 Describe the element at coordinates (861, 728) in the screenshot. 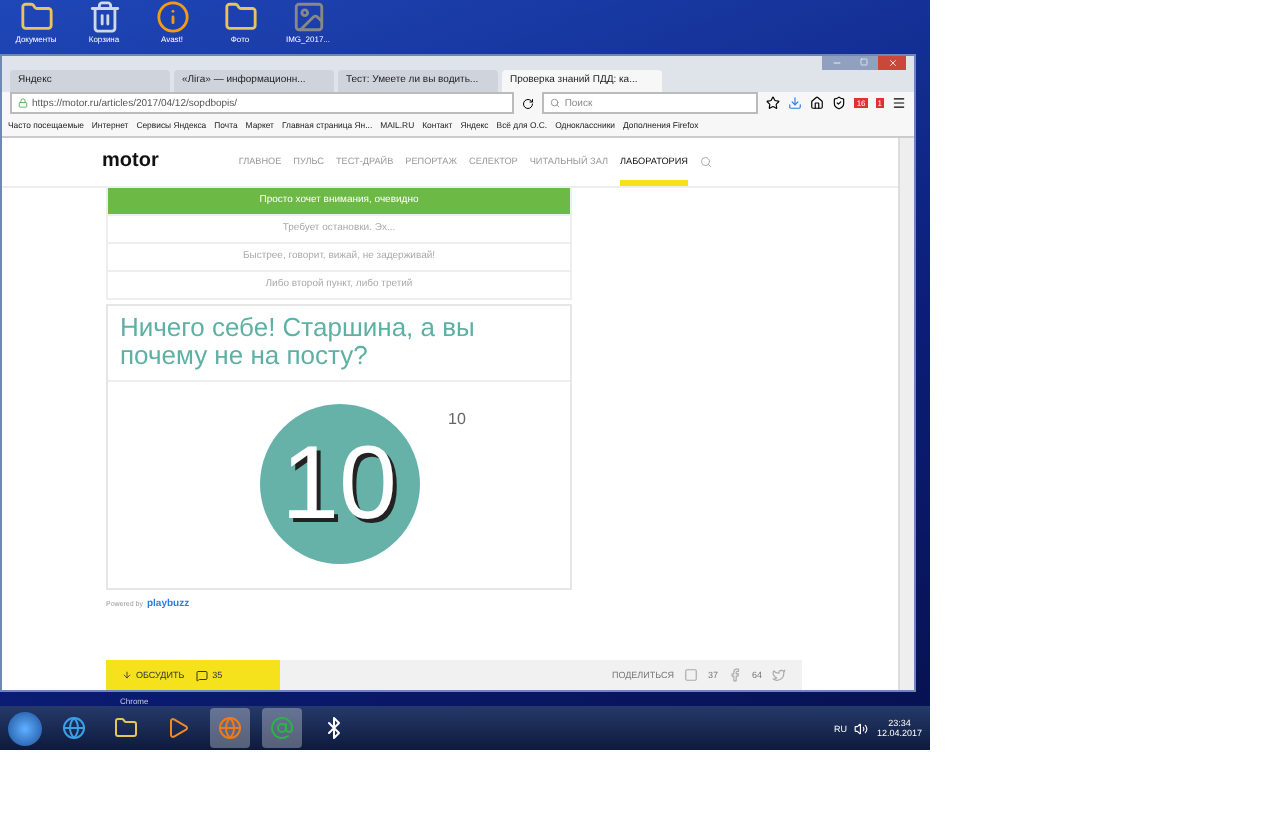

I see `volume-icon` at that location.